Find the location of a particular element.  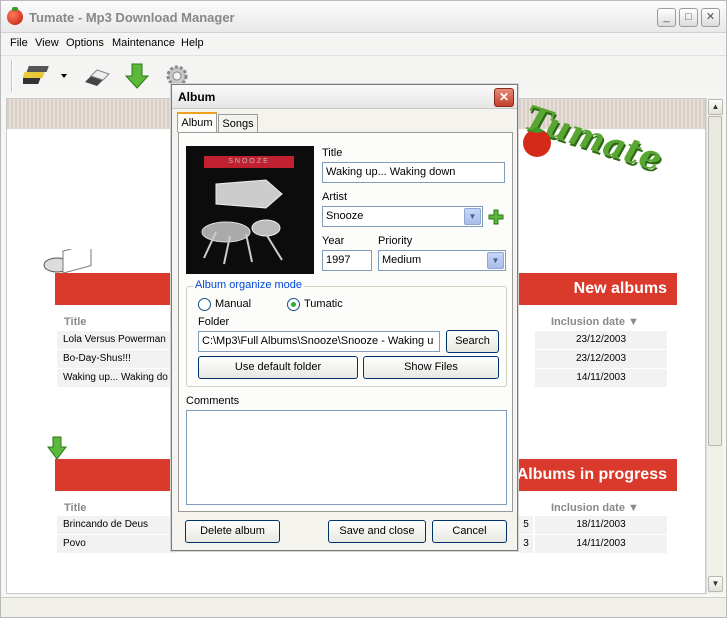

title-bar: Tumate - Mp3 Download Manager _ □ ✕ is located at coordinates (363, 17).